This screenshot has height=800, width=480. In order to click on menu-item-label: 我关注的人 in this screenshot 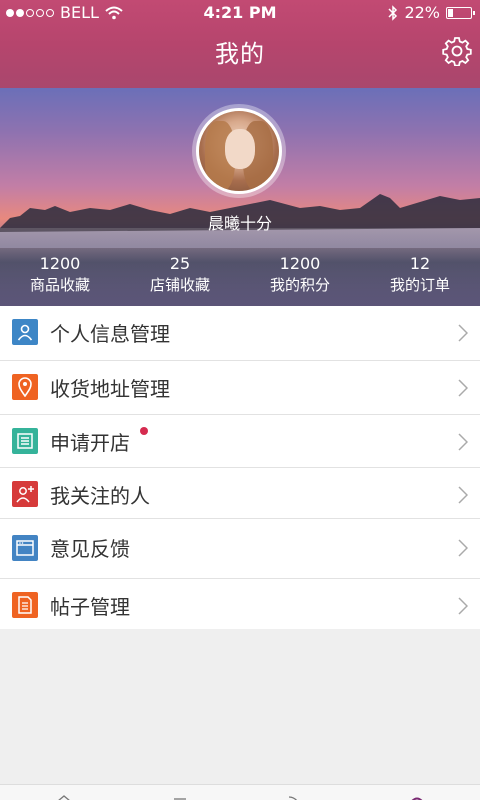, I will do `click(100, 496)`.